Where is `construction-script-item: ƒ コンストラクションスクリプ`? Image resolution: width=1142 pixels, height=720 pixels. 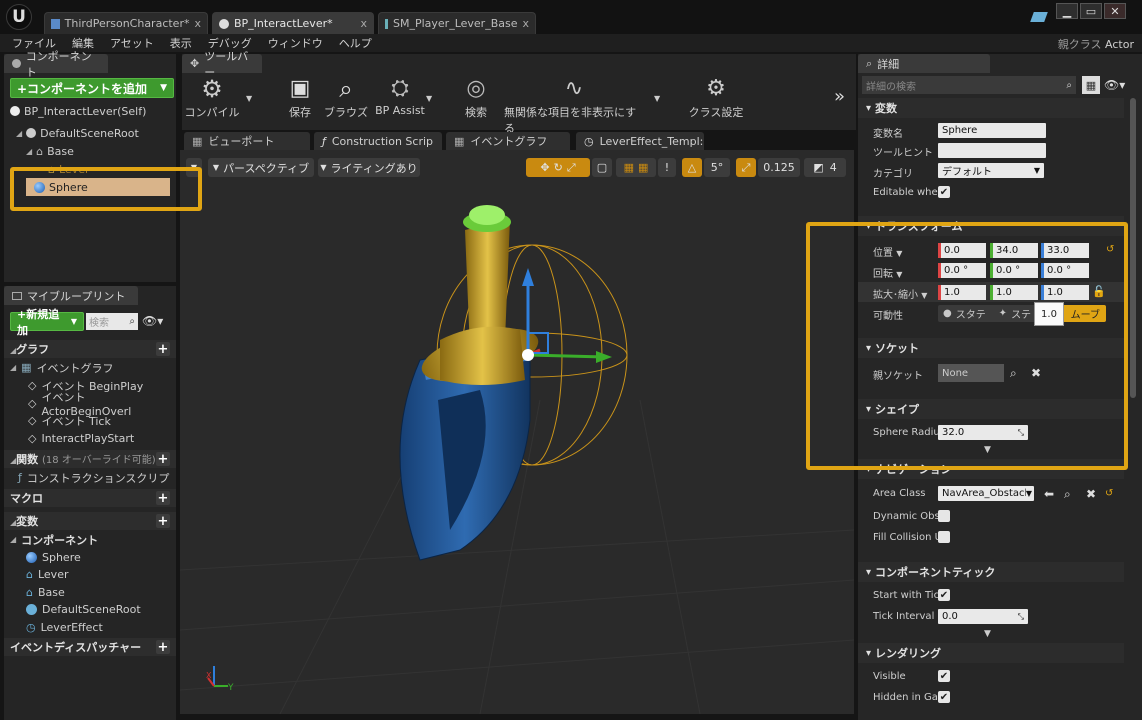
construction-script-item: ƒ コンストラクションスクリプ is located at coordinates (93, 478).